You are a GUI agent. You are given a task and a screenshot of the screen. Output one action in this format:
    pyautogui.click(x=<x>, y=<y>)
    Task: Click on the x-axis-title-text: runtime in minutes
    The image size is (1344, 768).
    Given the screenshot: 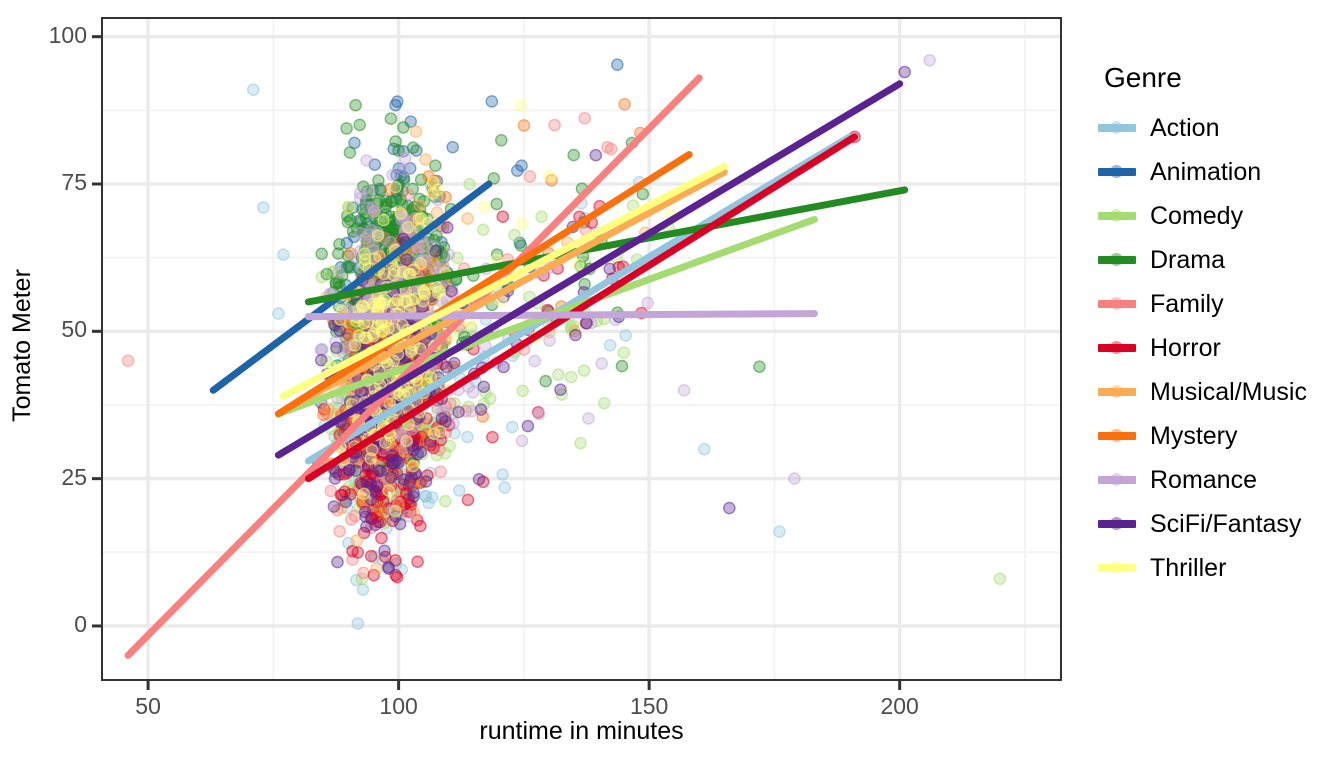 What is the action you would take?
    pyautogui.click(x=581, y=731)
    